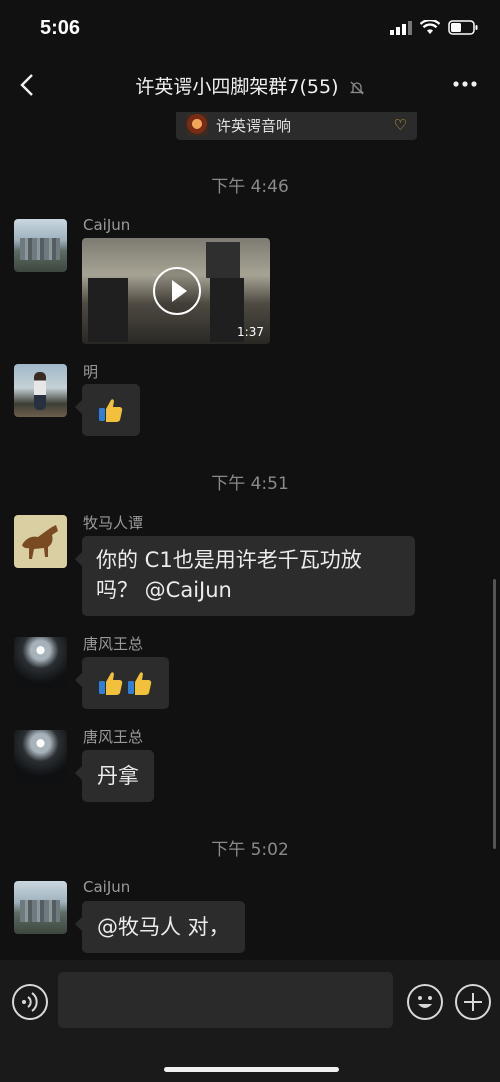 Image resolution: width=500 pixels, height=1082 pixels. Describe the element at coordinates (401, 27) in the screenshot. I see `cellular-signal-icon` at that location.